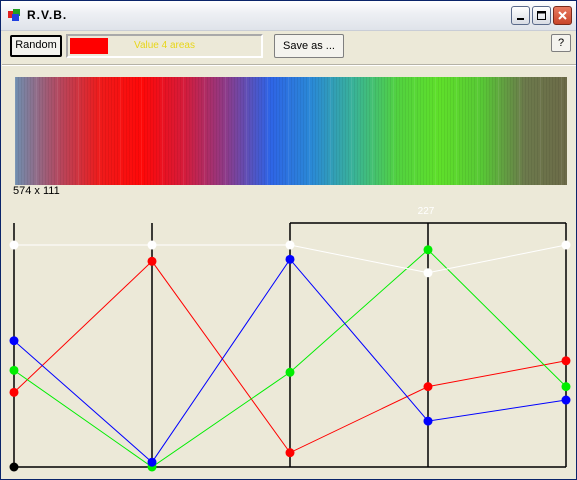 The image size is (577, 480). Describe the element at coordinates (47, 15) in the screenshot. I see `window-title: R.V.B.` at that location.